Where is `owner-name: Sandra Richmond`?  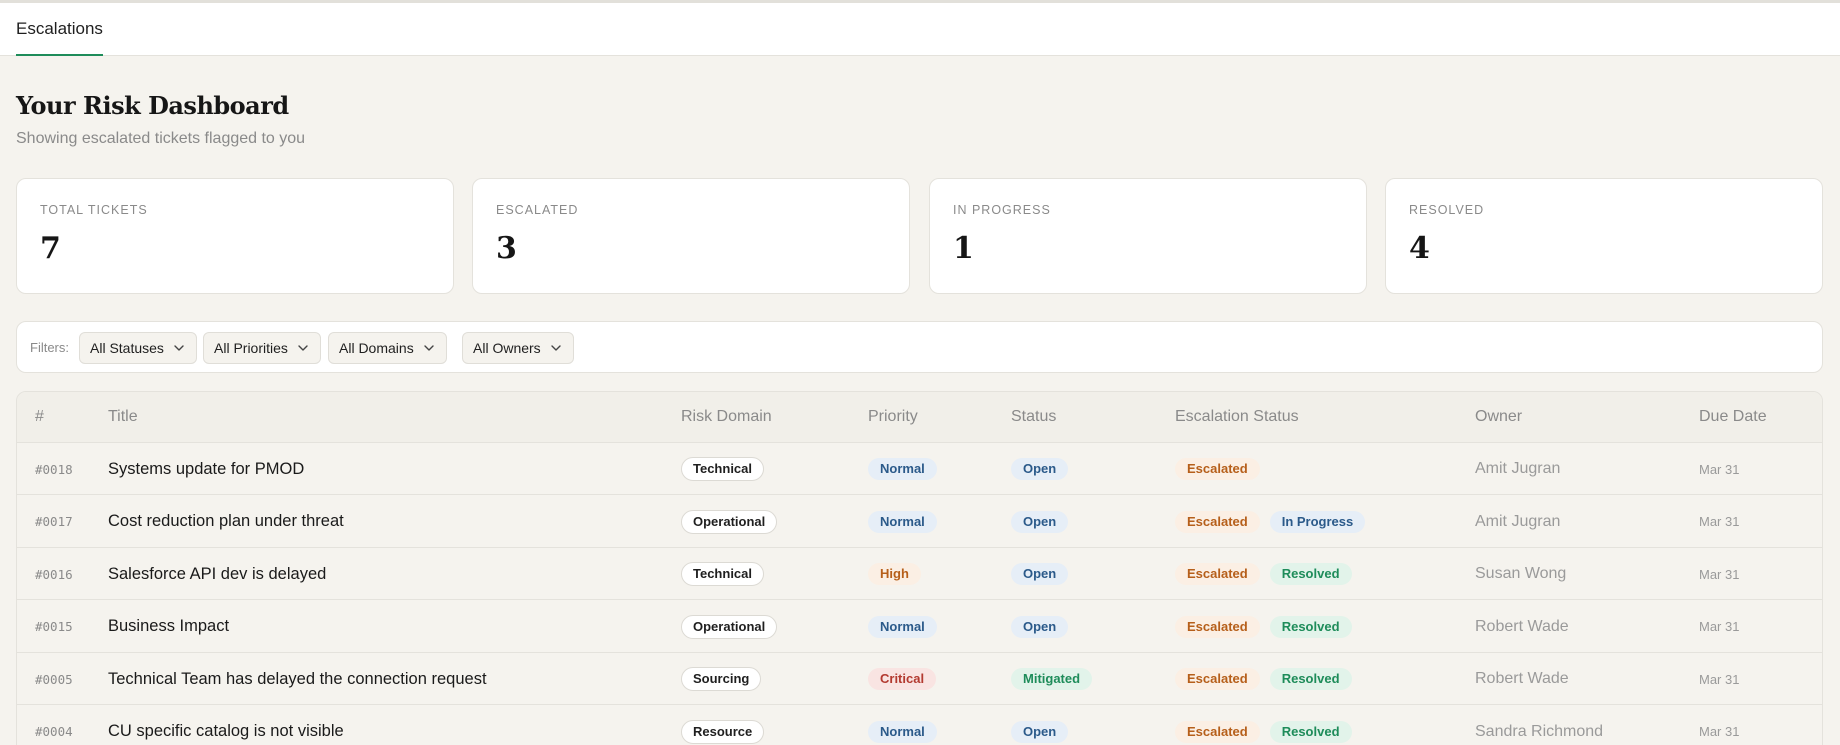
owner-name: Sandra Richmond is located at coordinates (1539, 731).